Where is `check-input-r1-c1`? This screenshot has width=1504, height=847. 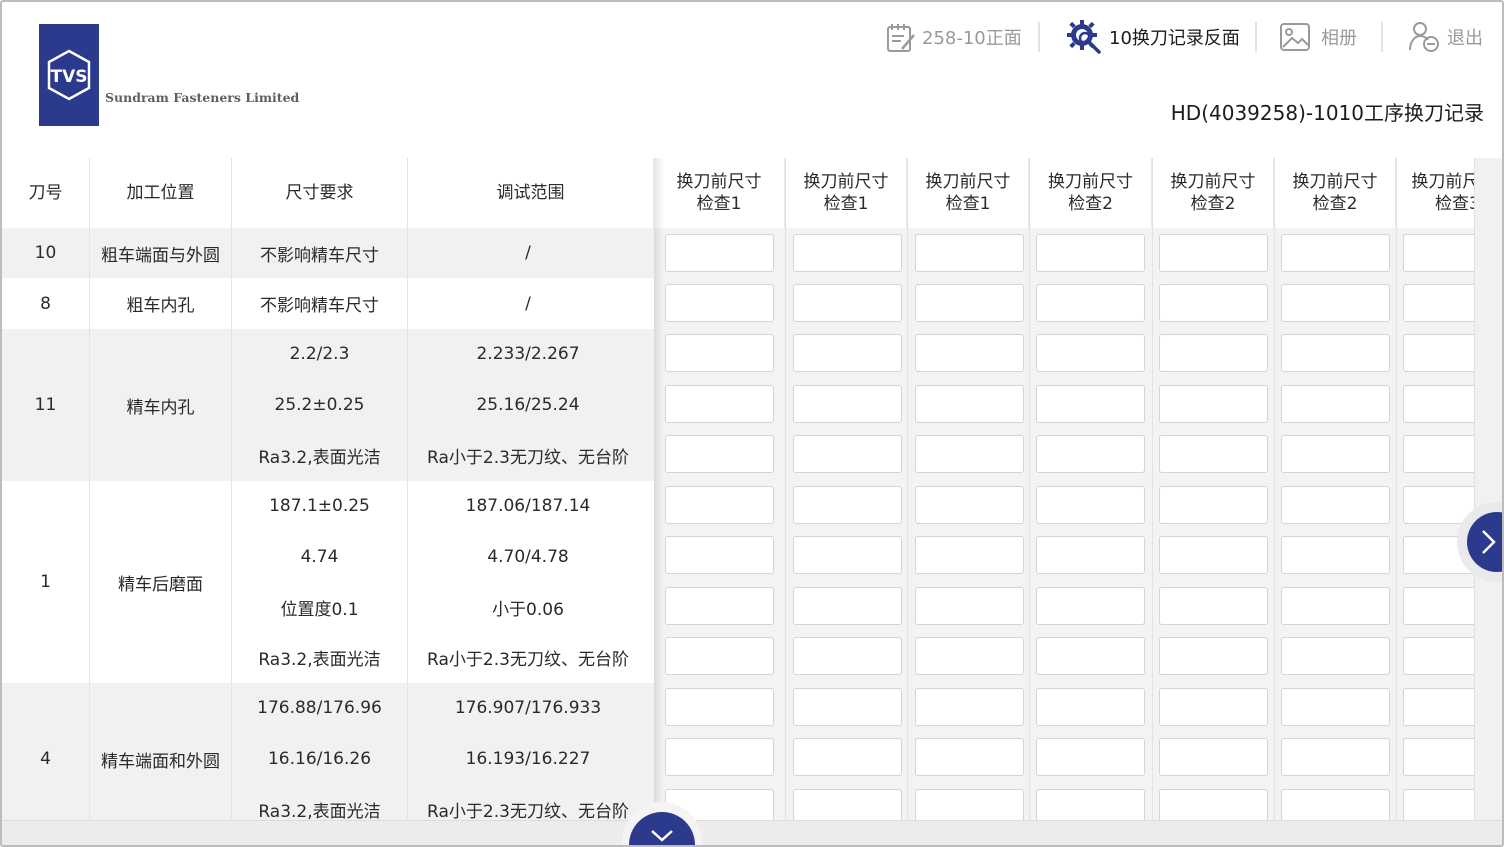
check-input-r1-c1 is located at coordinates (719, 253).